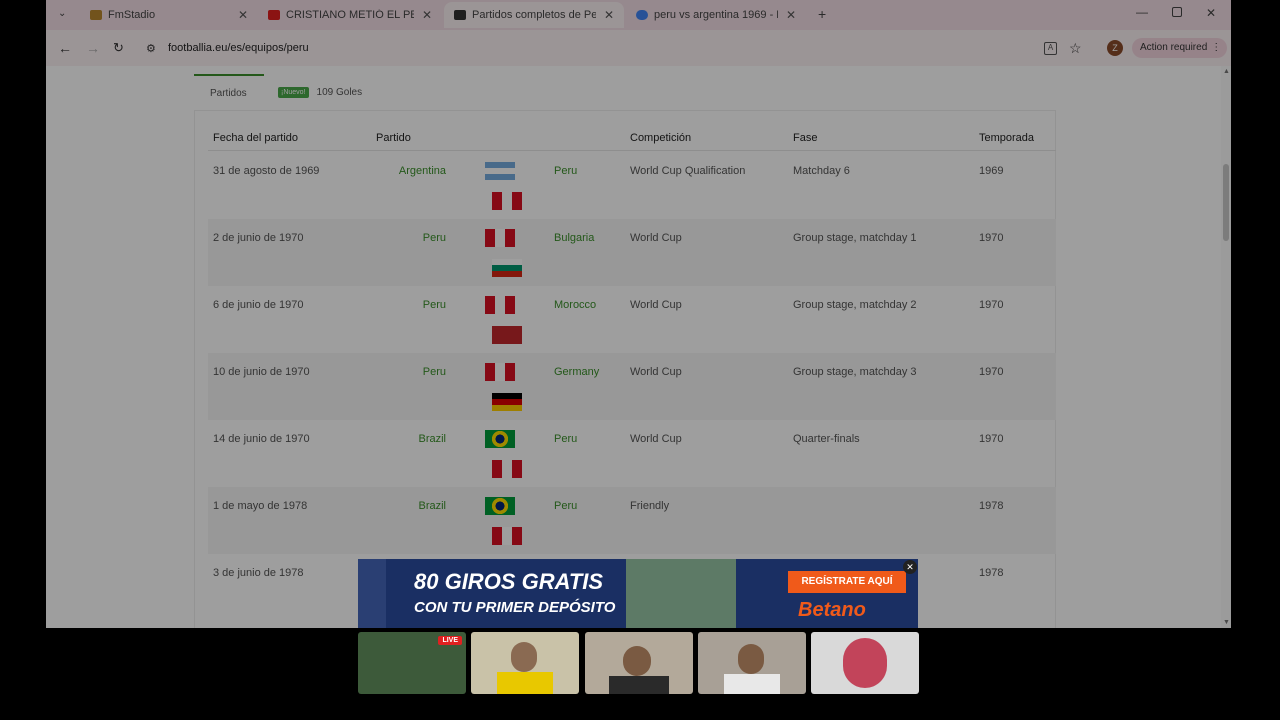 The height and width of the screenshot is (720, 1280). Describe the element at coordinates (1226, 202) in the screenshot. I see `scrollbar-thumb` at that location.